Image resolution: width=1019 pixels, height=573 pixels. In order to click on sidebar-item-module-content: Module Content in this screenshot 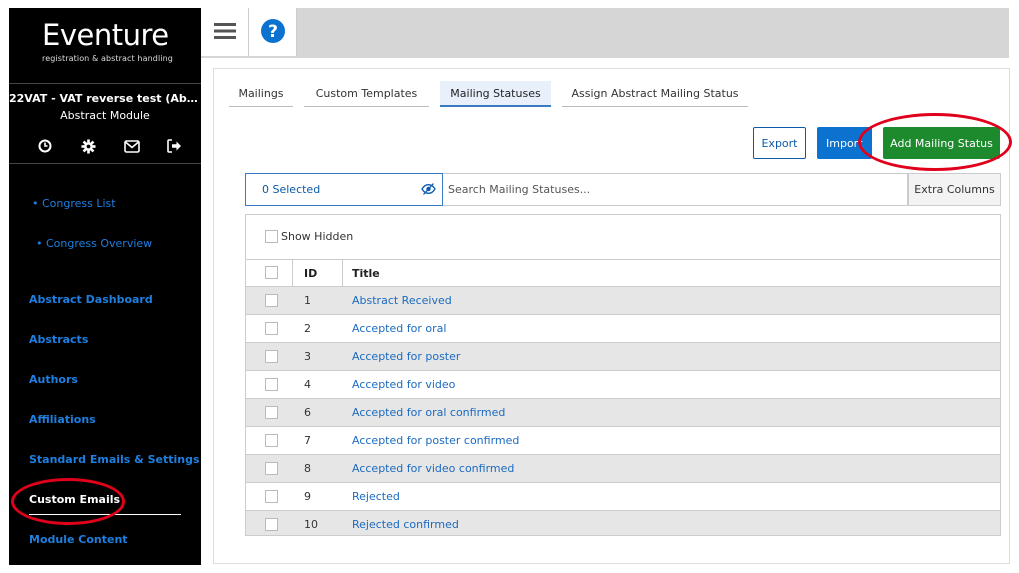, I will do `click(78, 539)`.